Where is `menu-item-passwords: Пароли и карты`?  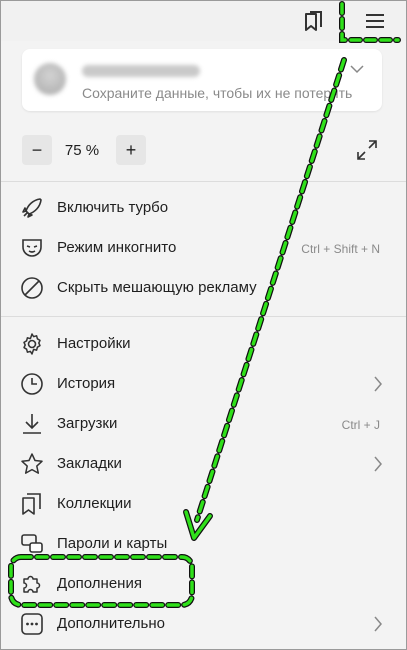
menu-item-passwords: Пароли и карты is located at coordinates (202, 544).